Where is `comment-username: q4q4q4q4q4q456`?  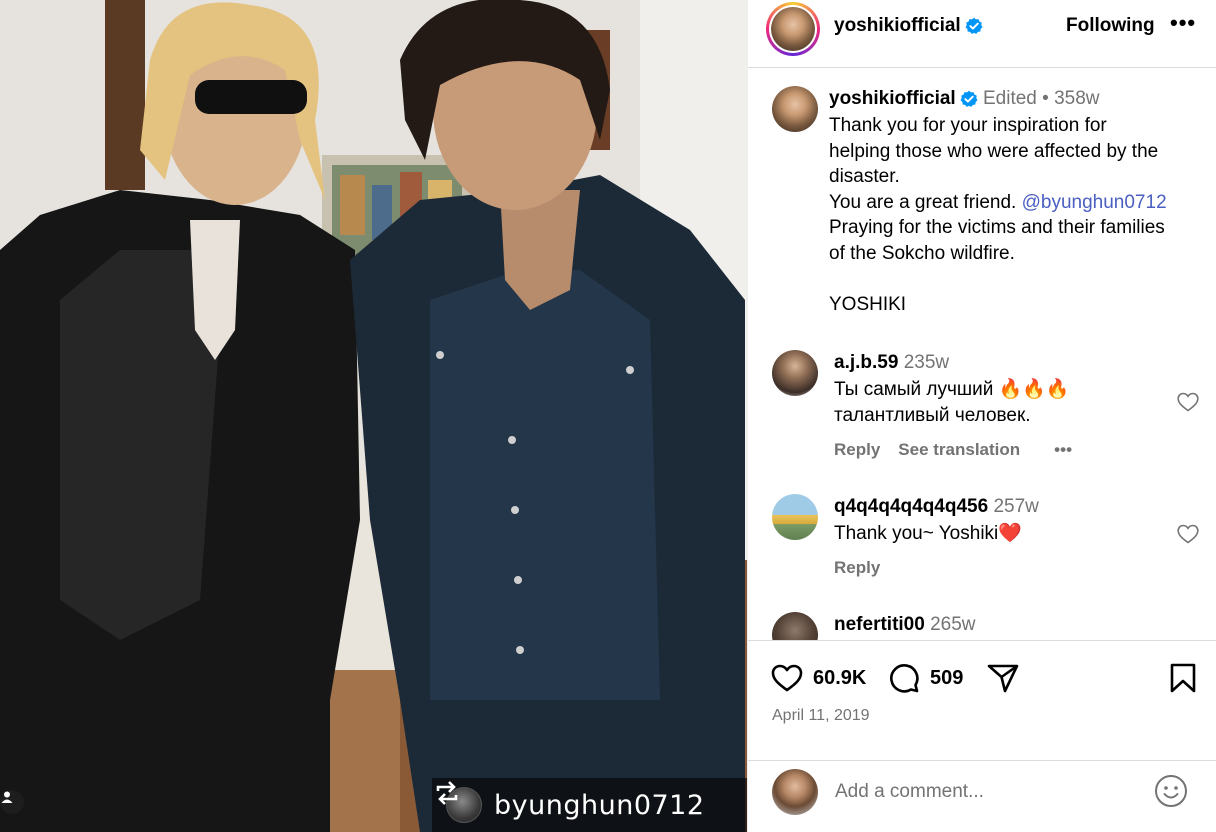
comment-username: q4q4q4q4q4q456 is located at coordinates (911, 506).